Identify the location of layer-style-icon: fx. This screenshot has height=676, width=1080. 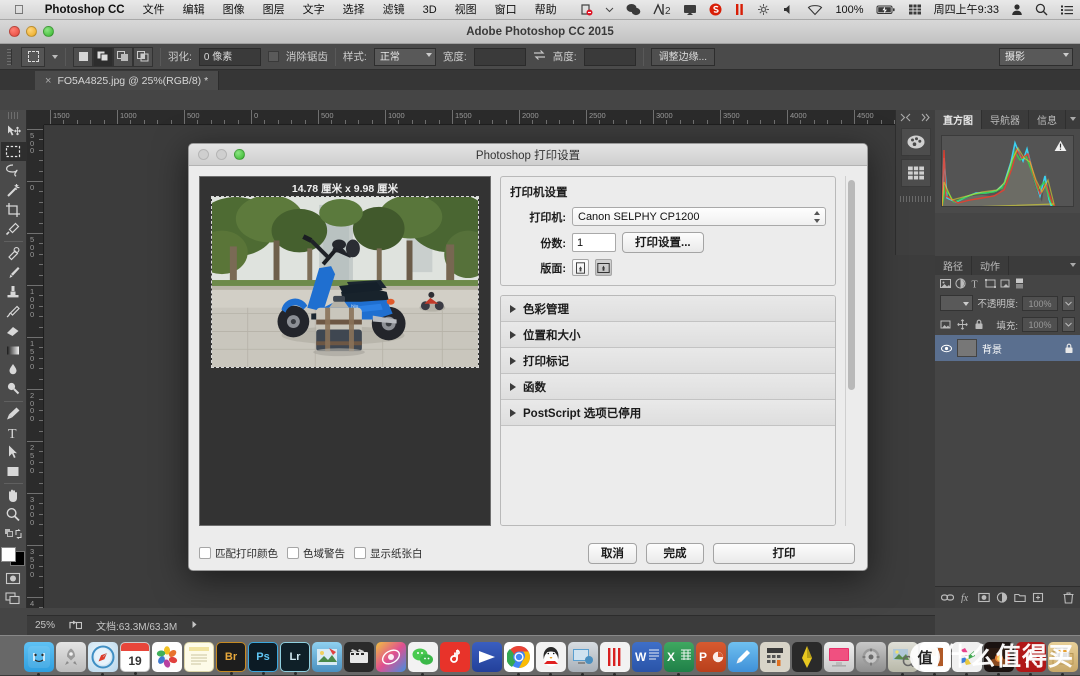
(966, 597).